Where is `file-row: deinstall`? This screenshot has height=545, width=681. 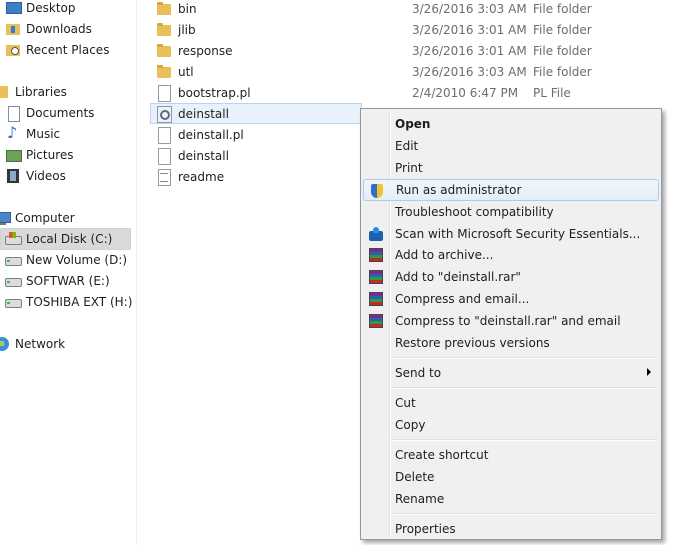
file-row: deinstall is located at coordinates (252, 155).